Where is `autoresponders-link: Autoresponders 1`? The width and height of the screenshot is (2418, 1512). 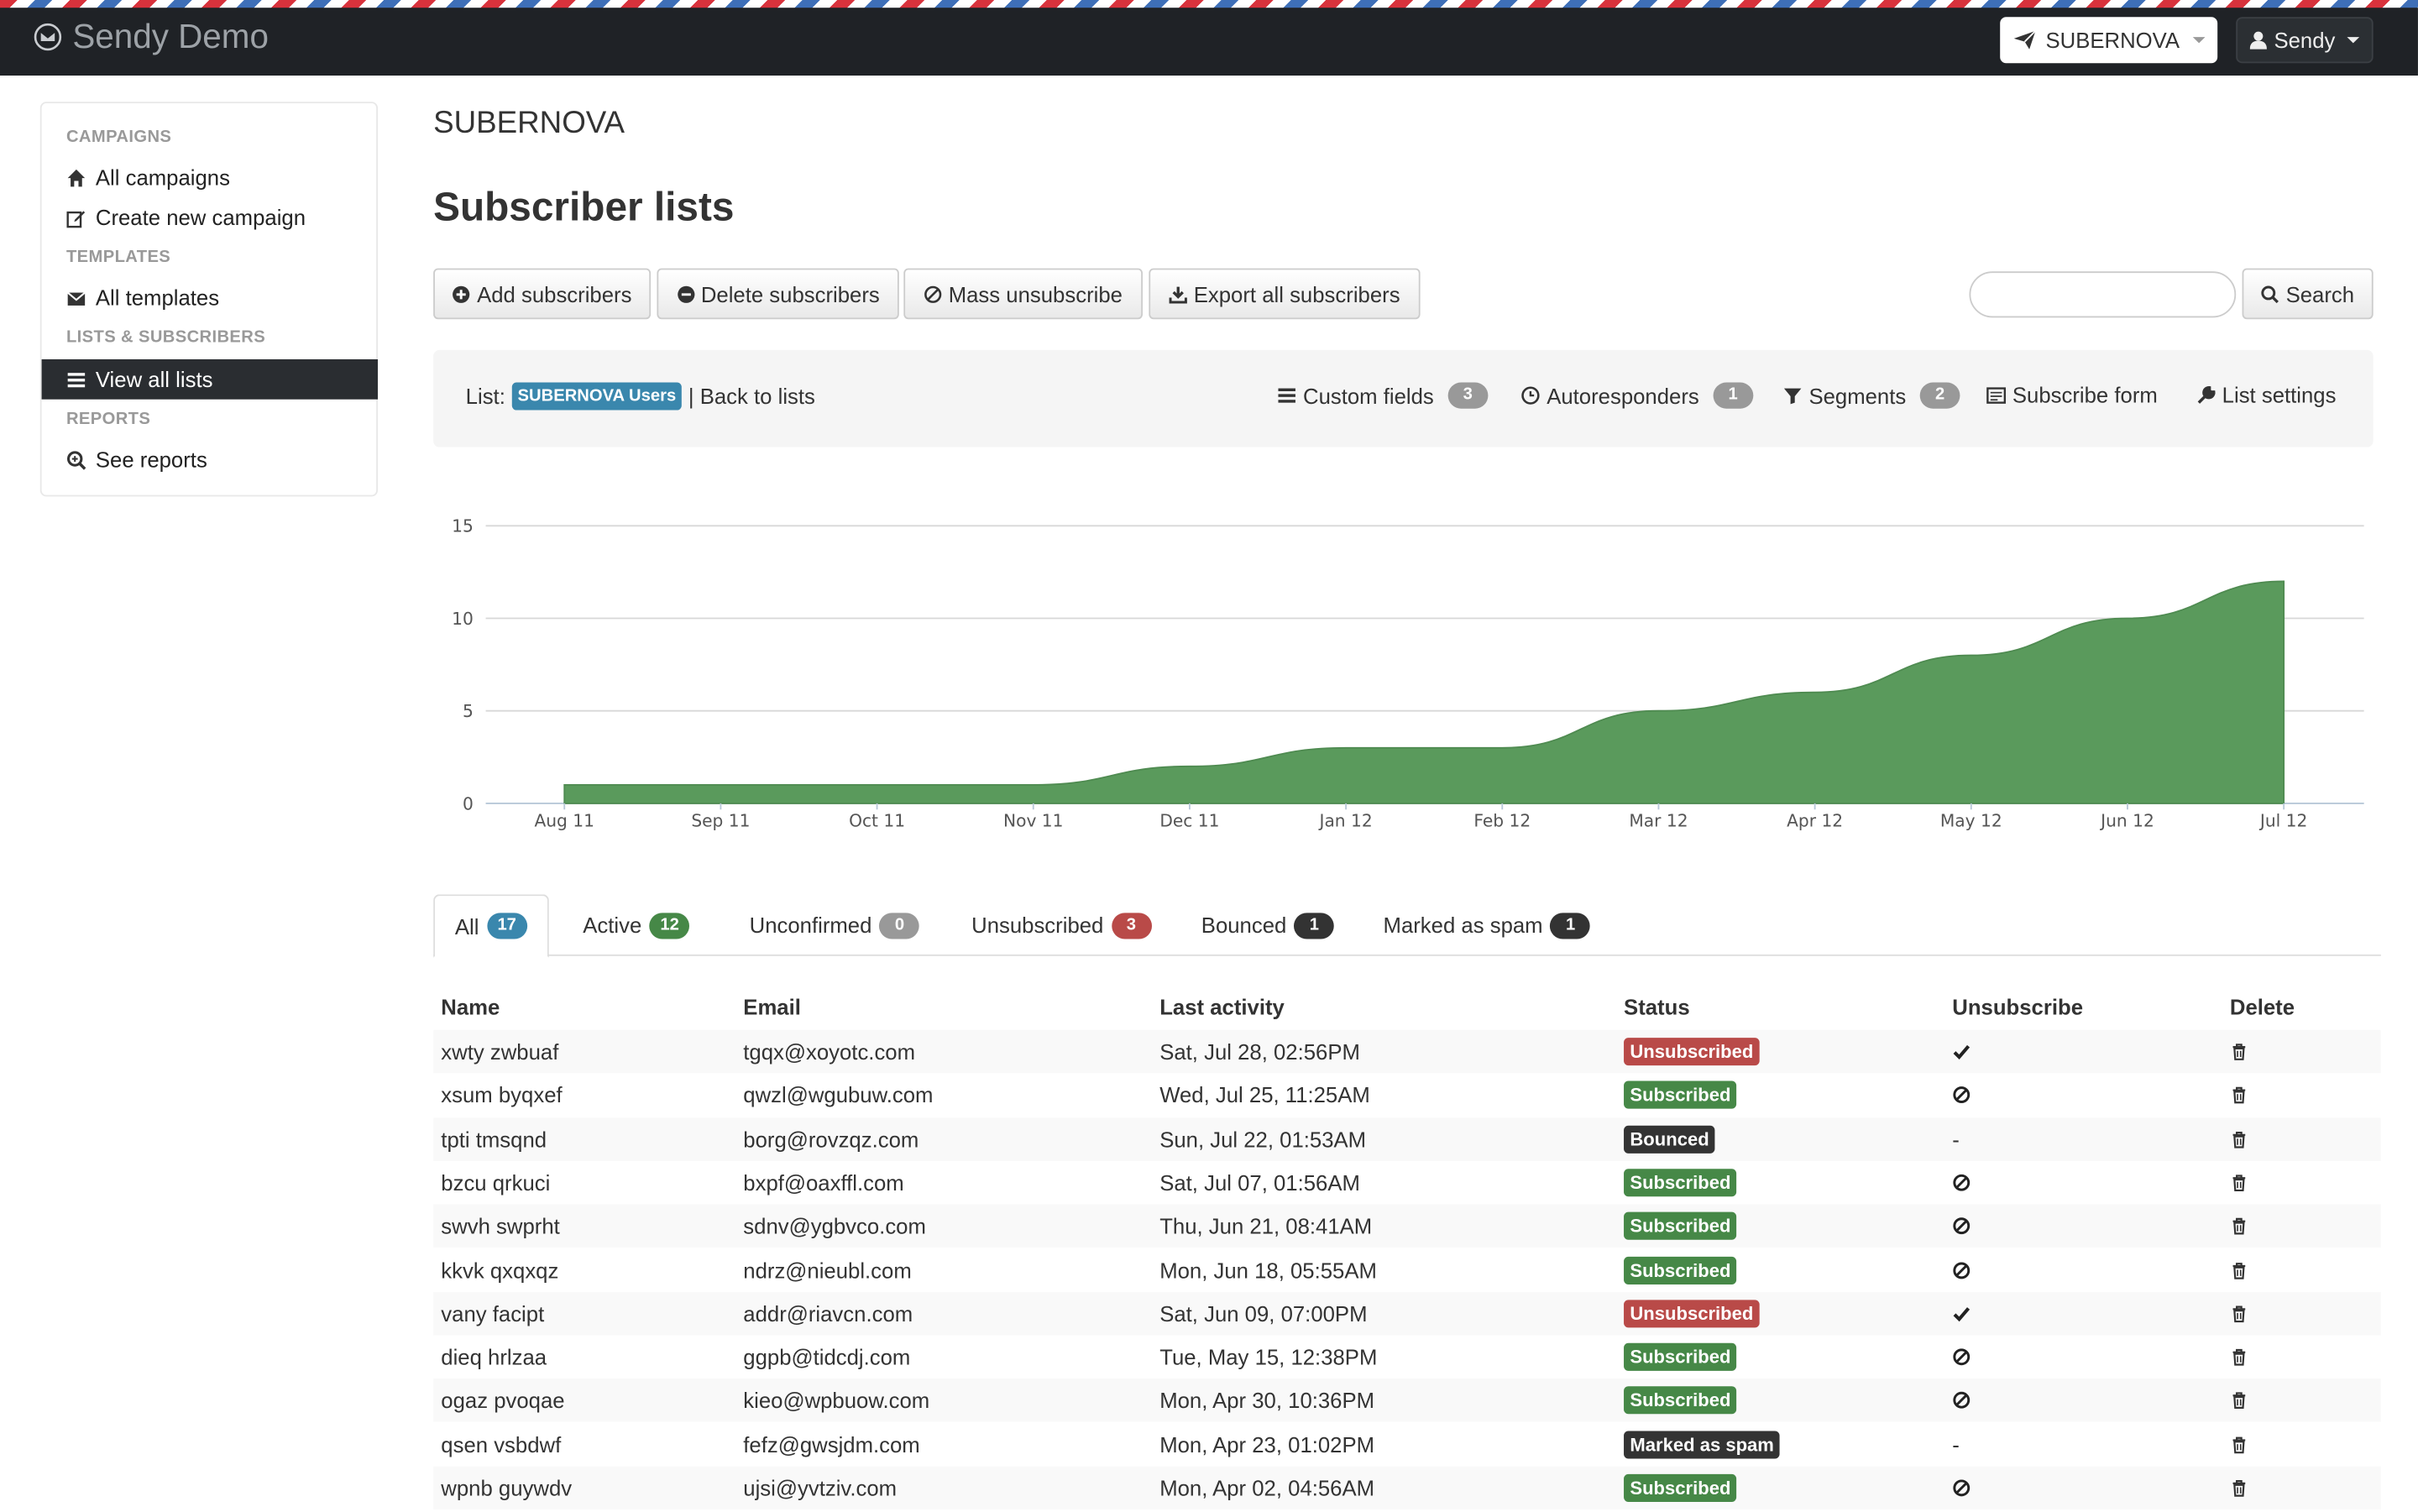 autoresponders-link: Autoresponders 1 is located at coordinates (1637, 395).